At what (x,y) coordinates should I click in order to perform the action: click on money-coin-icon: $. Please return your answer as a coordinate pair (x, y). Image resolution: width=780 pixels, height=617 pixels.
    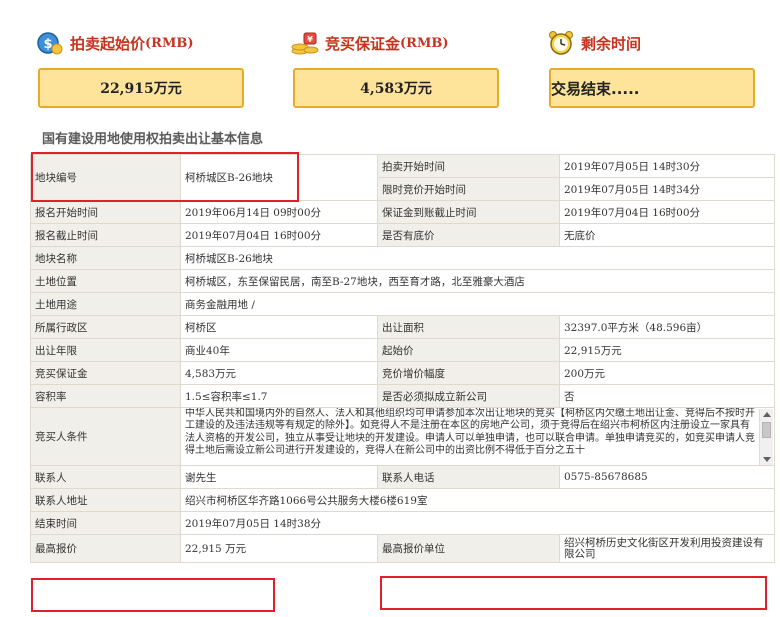
    Looking at the image, I should click on (50, 43).